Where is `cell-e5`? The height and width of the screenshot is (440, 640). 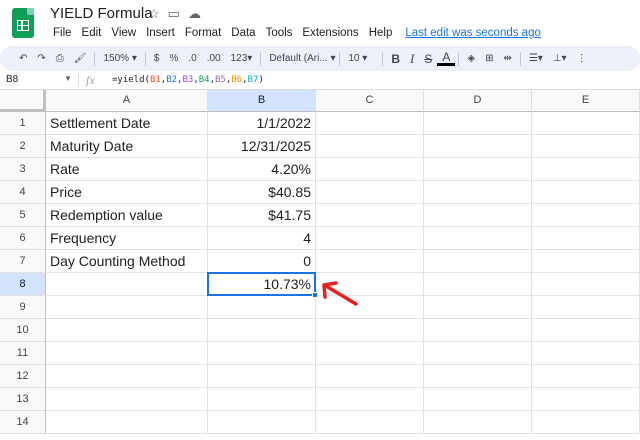
cell-e5 is located at coordinates (586, 215).